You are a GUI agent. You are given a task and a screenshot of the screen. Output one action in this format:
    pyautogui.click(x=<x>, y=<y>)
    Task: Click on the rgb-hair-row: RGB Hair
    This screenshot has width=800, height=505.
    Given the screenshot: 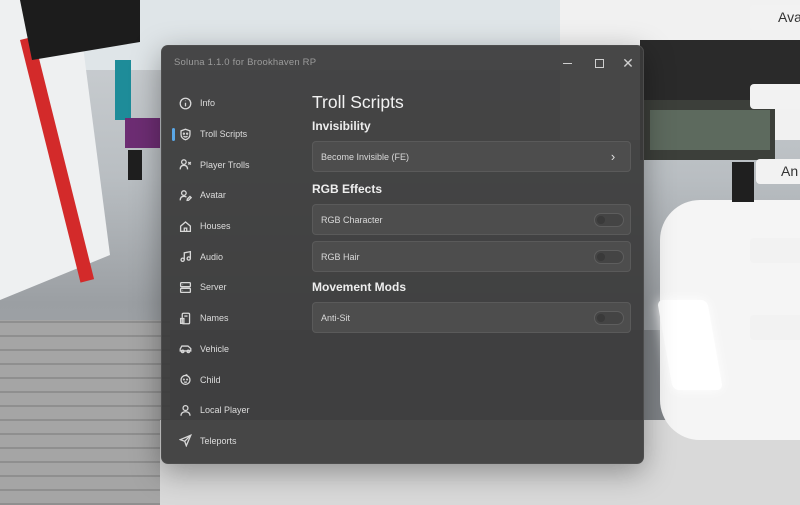 What is the action you would take?
    pyautogui.click(x=471, y=256)
    